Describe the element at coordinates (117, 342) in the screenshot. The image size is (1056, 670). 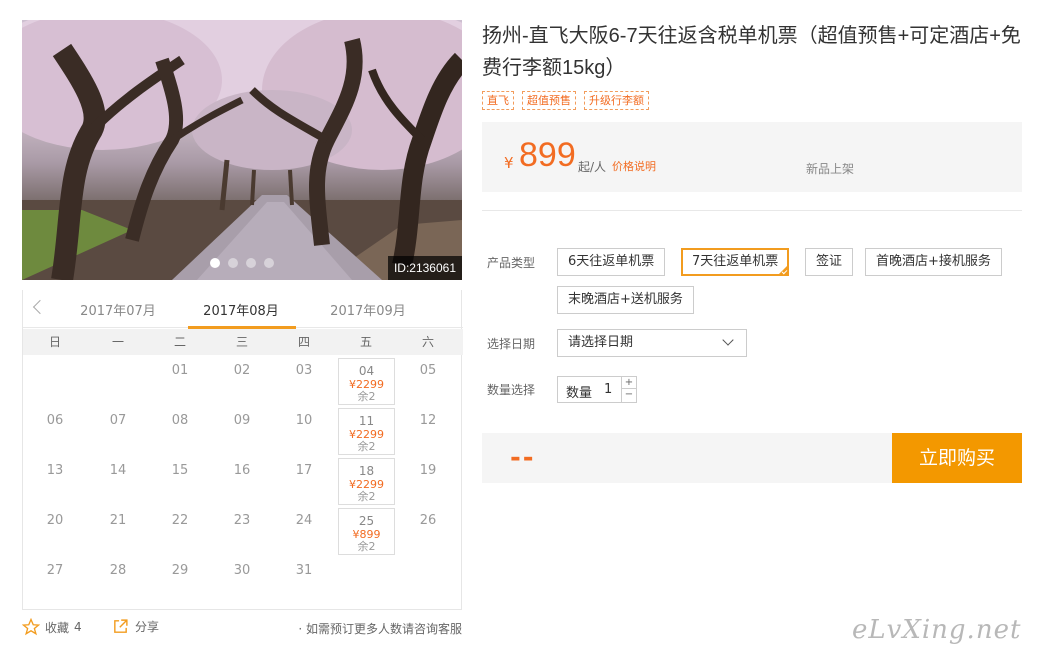
I see `weekday-label: 一` at that location.